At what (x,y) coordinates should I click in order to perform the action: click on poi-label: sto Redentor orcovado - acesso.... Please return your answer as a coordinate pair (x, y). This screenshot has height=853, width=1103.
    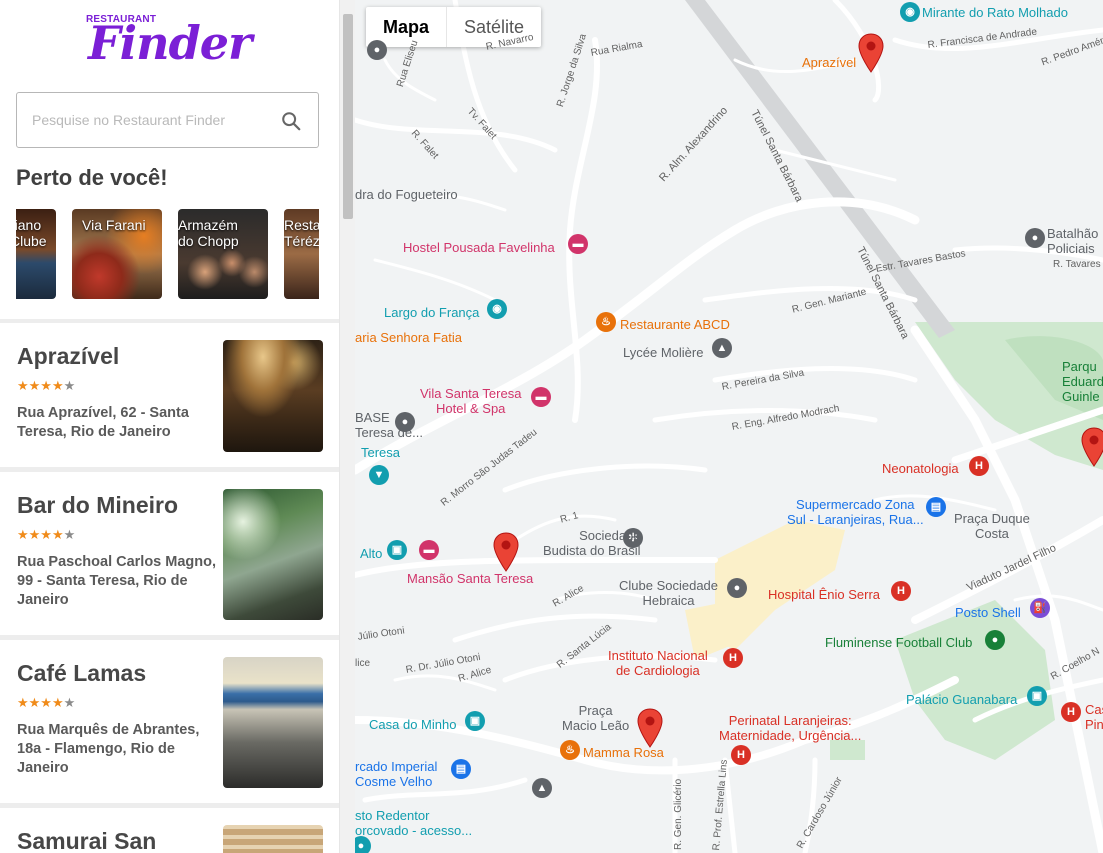
    Looking at the image, I should click on (413, 823).